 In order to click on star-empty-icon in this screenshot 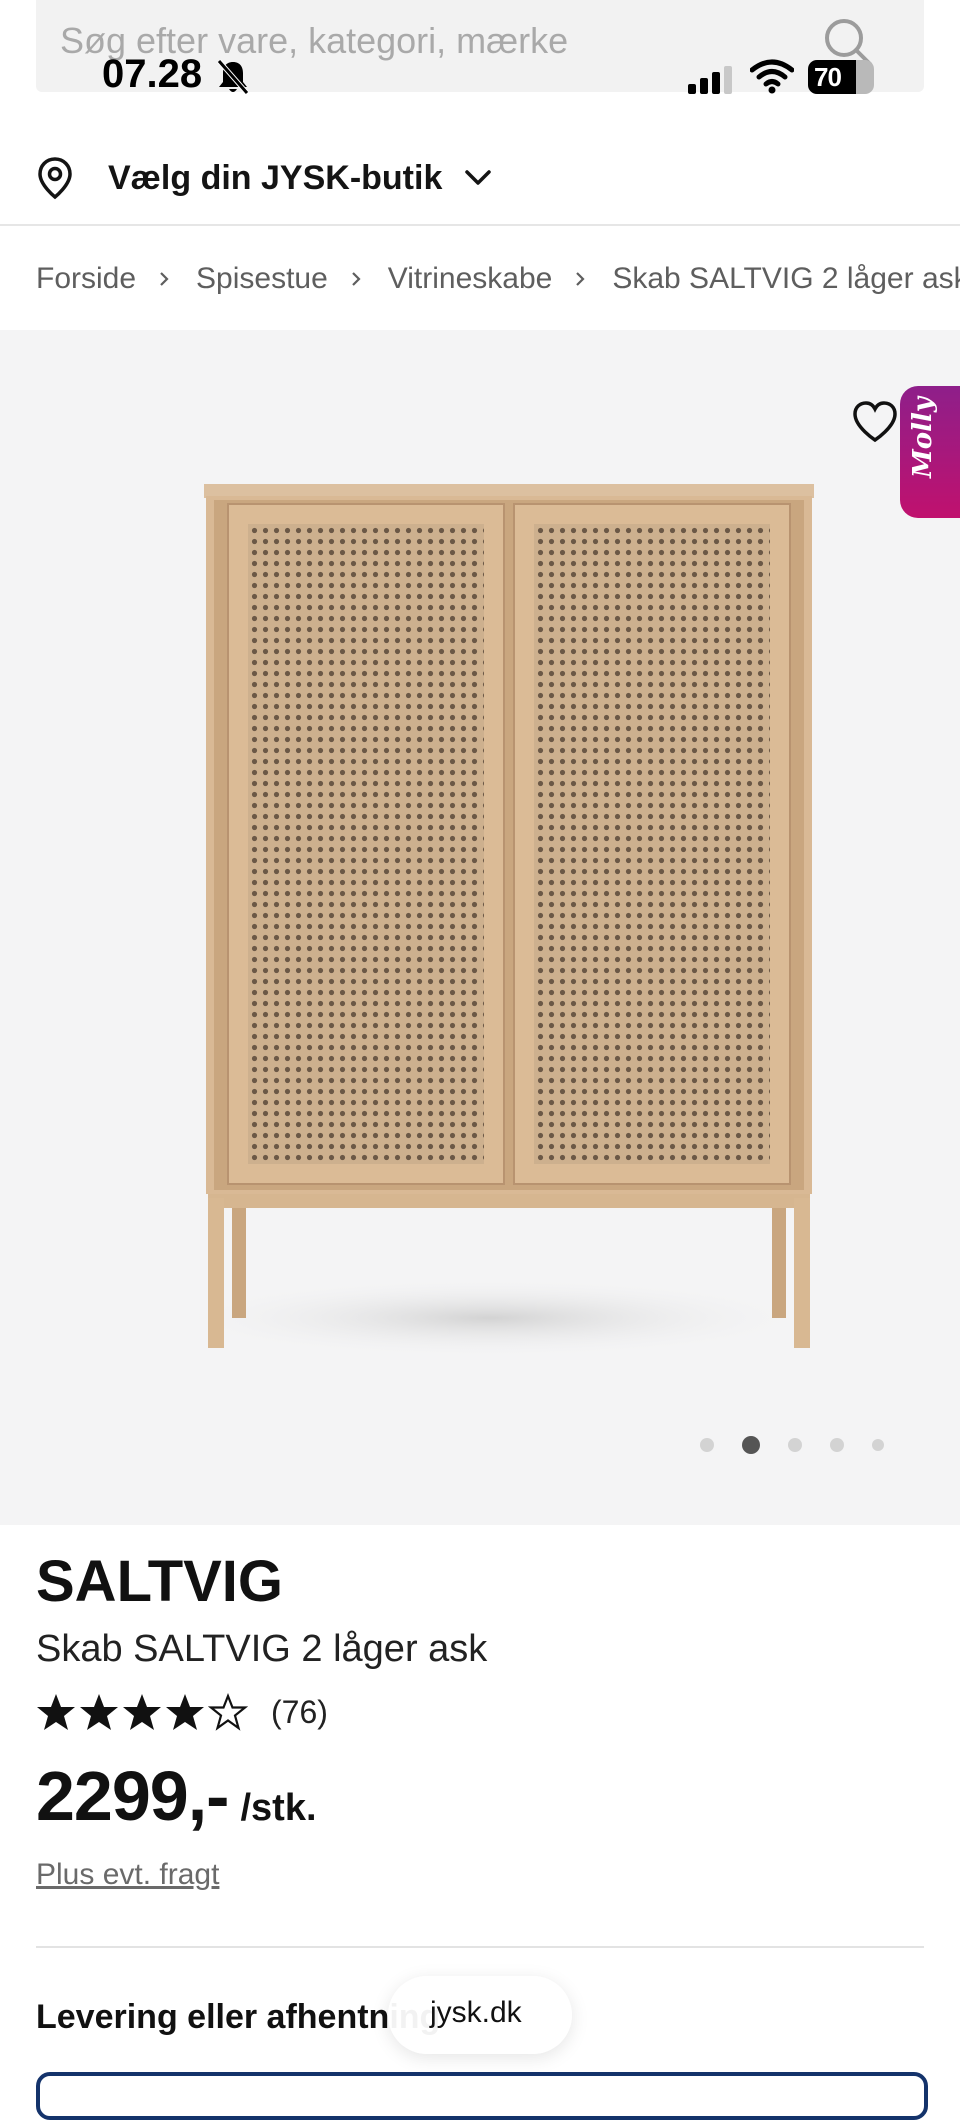, I will do `click(228, 1711)`.